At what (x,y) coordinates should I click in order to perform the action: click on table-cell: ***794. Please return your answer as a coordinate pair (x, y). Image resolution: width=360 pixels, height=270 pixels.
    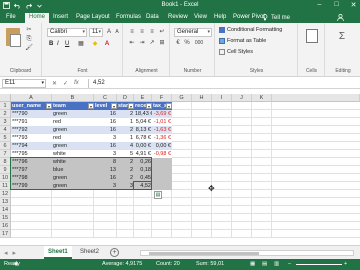
    Looking at the image, I should click on (31, 146).